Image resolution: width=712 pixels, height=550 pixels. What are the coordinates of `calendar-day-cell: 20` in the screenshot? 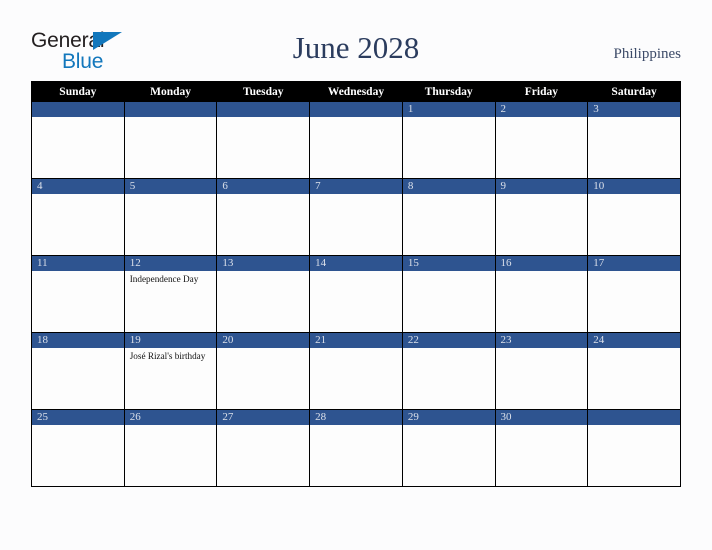 It's located at (263, 371).